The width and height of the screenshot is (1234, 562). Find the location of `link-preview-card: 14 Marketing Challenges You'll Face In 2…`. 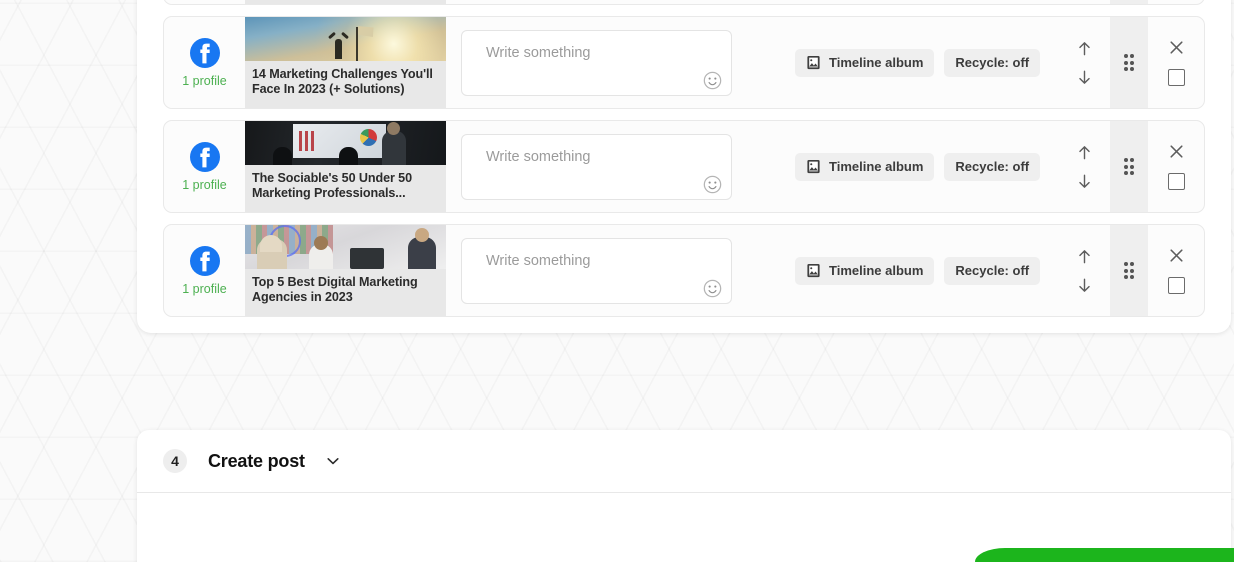

link-preview-card: 14 Marketing Challenges You'll Face In 2… is located at coordinates (345, 62).